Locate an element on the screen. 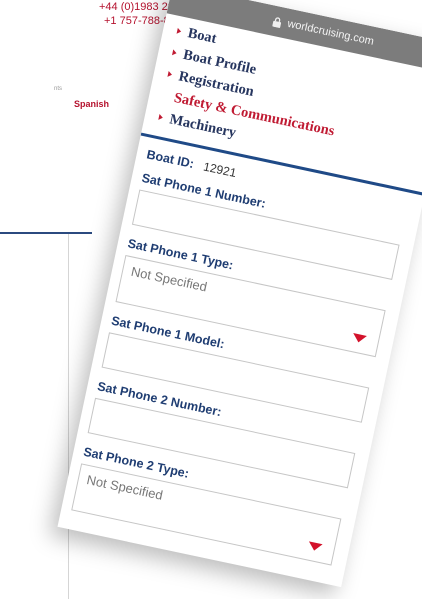  boat-id-value: 12921 is located at coordinates (220, 170).